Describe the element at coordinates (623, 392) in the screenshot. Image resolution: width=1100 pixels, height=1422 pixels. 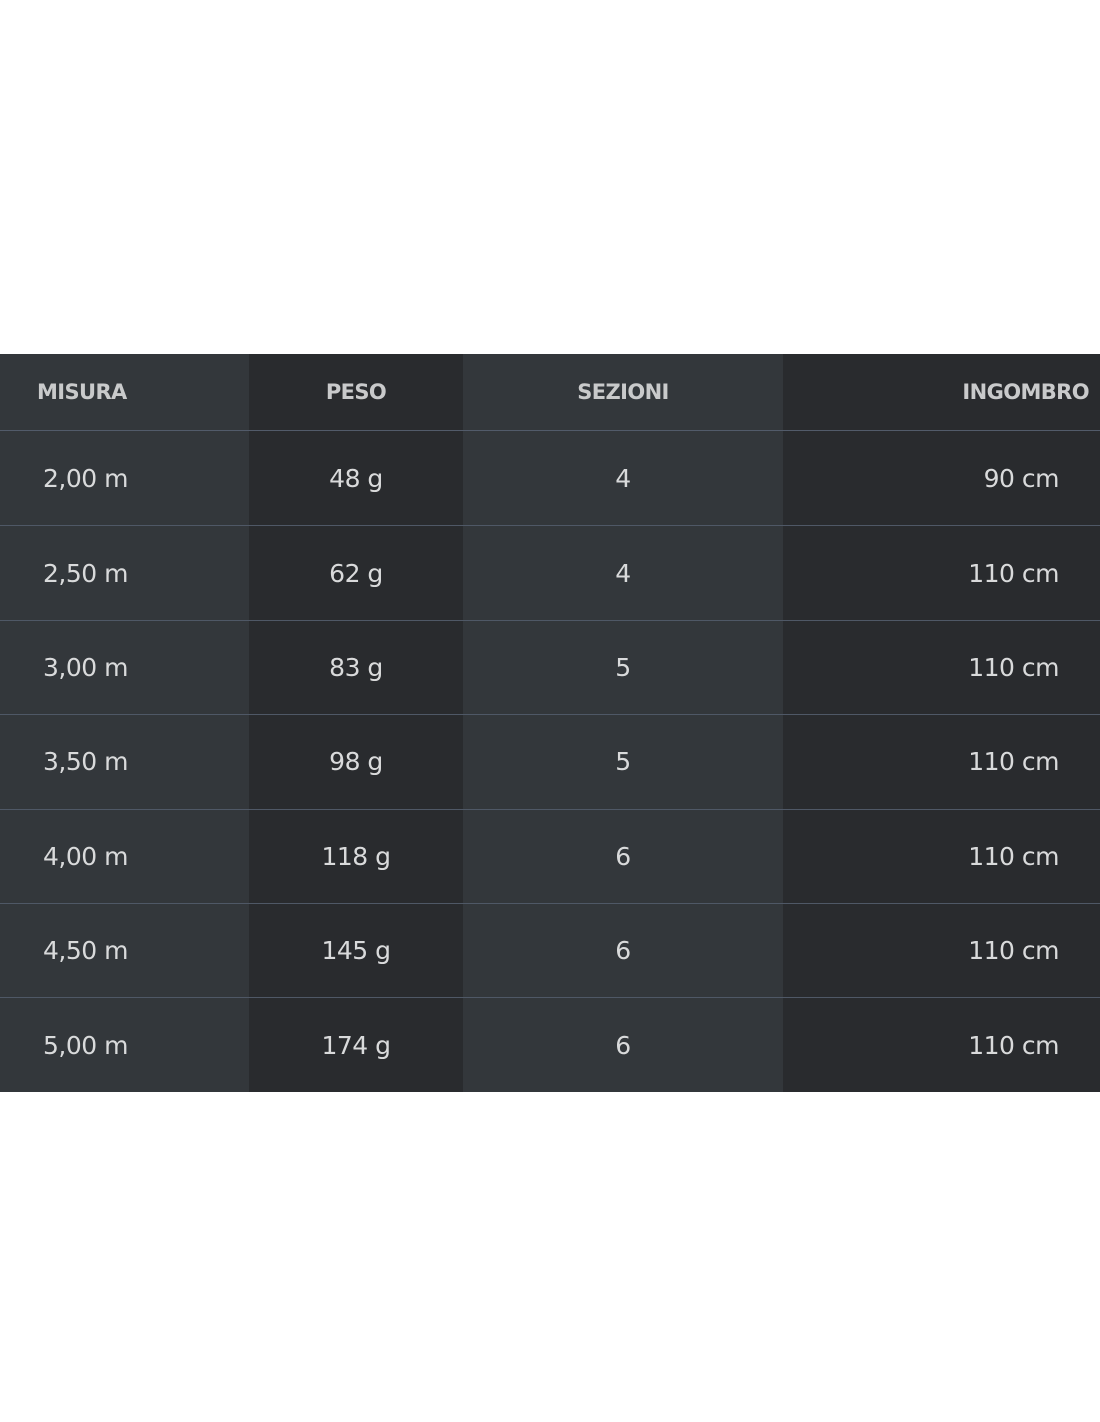
I see `column-header-sezioni: SEZIONI` at that location.